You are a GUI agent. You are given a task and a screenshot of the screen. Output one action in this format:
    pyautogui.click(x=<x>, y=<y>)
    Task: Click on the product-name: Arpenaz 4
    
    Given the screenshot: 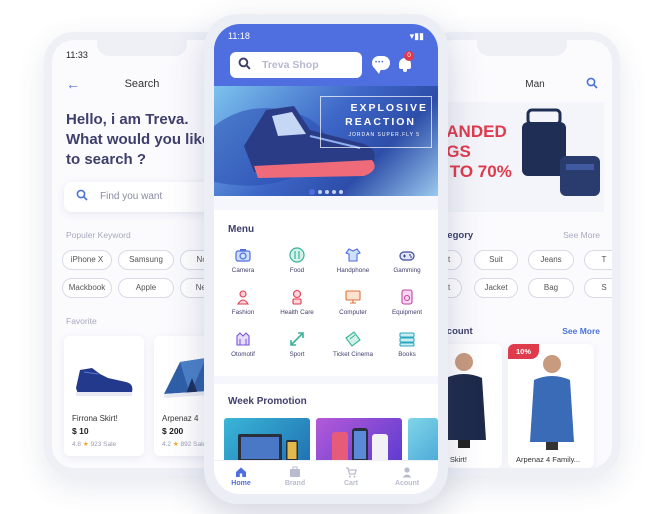 What is the action you would take?
    pyautogui.click(x=180, y=418)
    